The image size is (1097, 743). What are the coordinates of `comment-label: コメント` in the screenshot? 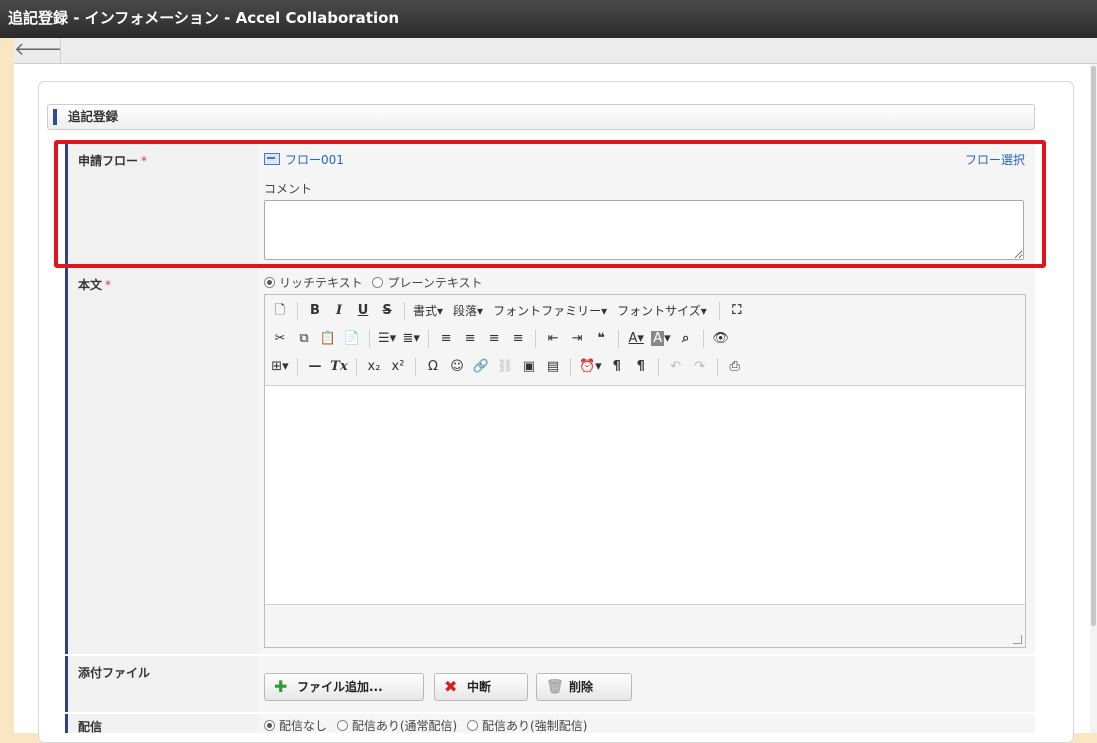 It's located at (288, 189).